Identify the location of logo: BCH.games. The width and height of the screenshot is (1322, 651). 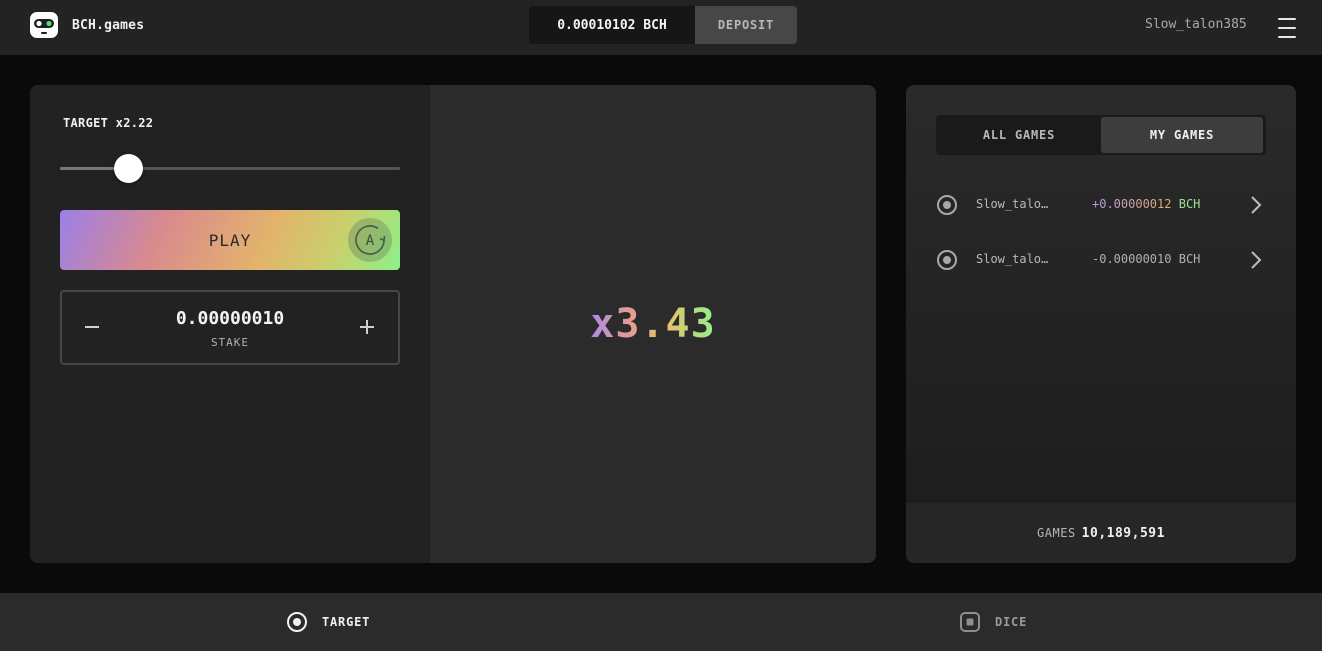
(86, 25).